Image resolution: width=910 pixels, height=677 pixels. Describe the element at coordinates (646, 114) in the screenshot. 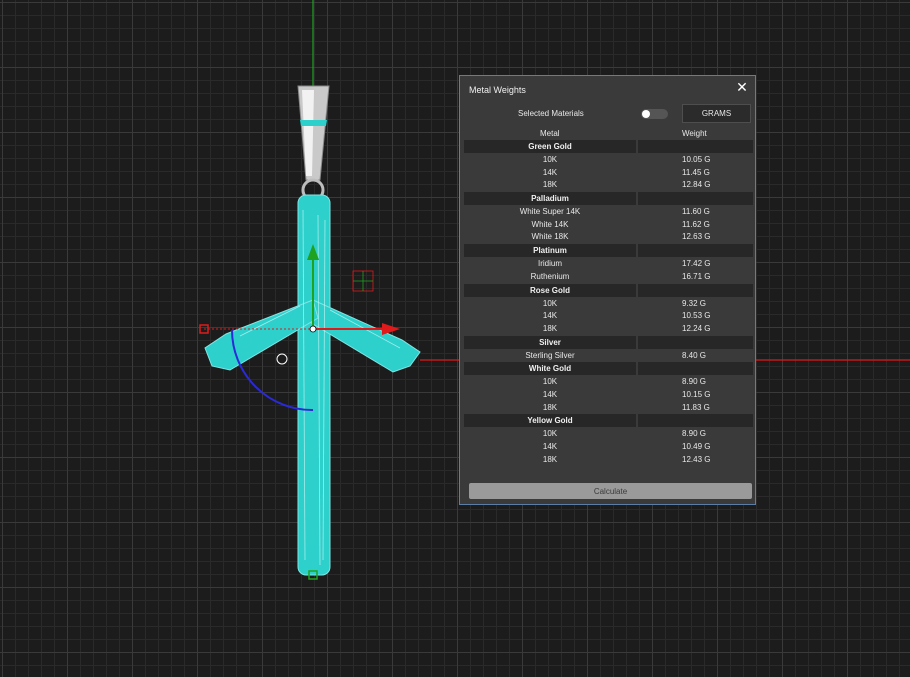

I see `toggle-knob` at that location.